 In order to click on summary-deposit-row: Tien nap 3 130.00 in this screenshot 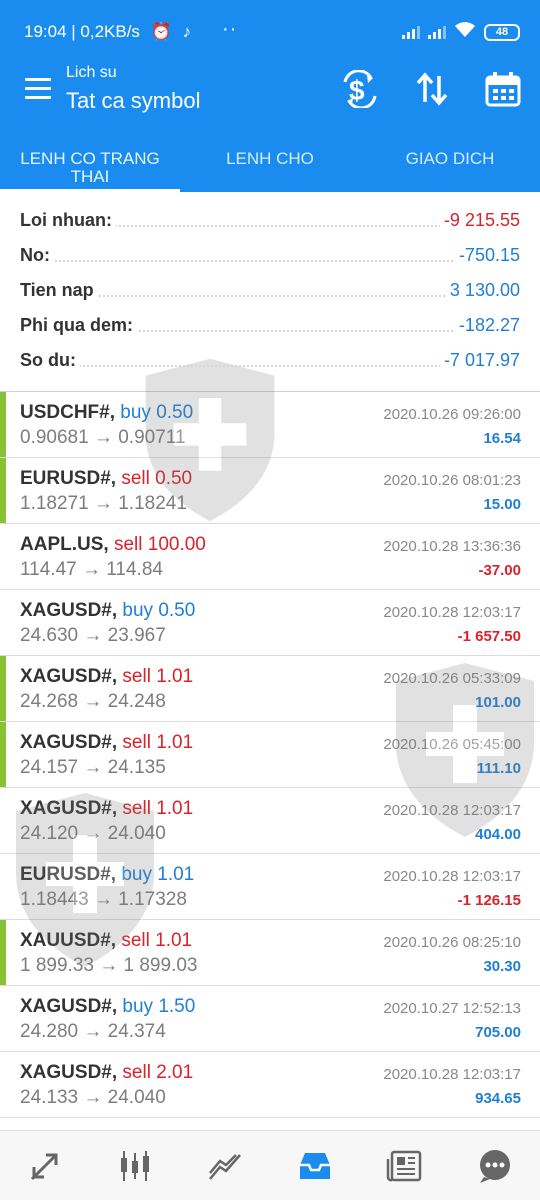, I will do `click(270, 291)`.